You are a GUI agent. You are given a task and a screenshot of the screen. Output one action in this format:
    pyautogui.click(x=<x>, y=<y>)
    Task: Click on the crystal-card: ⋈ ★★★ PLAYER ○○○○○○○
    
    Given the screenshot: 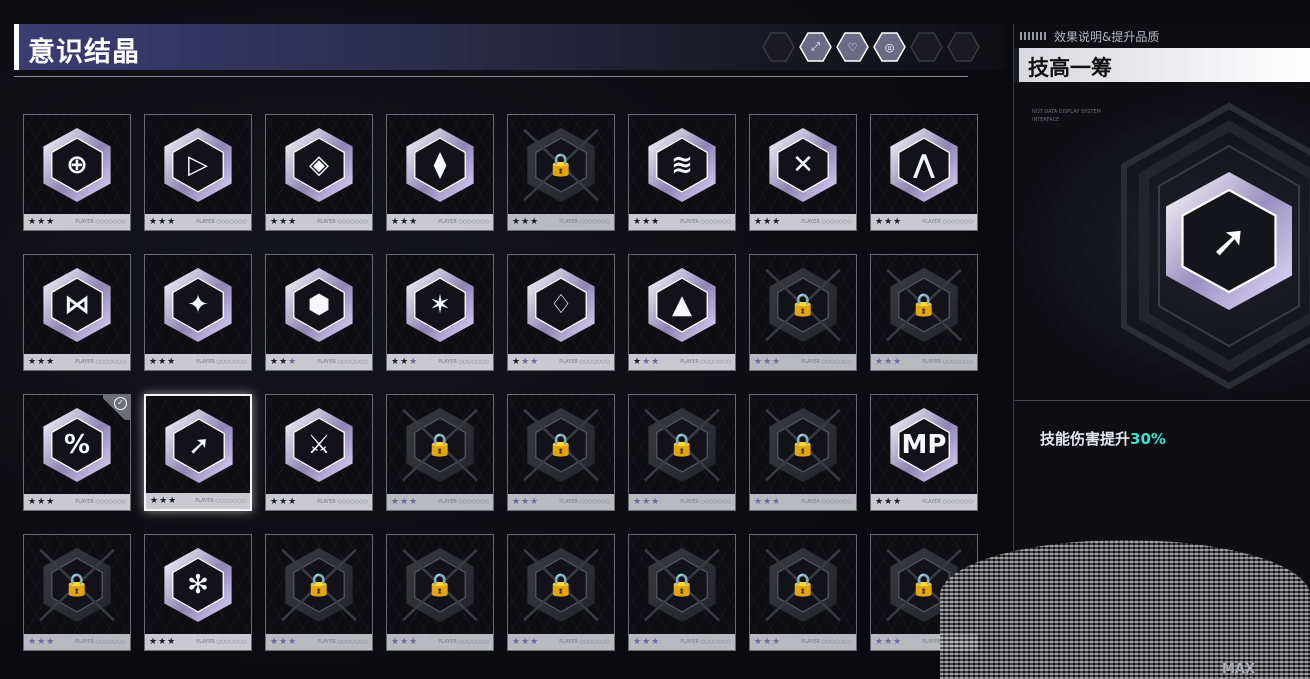 What is the action you would take?
    pyautogui.click(x=77, y=312)
    